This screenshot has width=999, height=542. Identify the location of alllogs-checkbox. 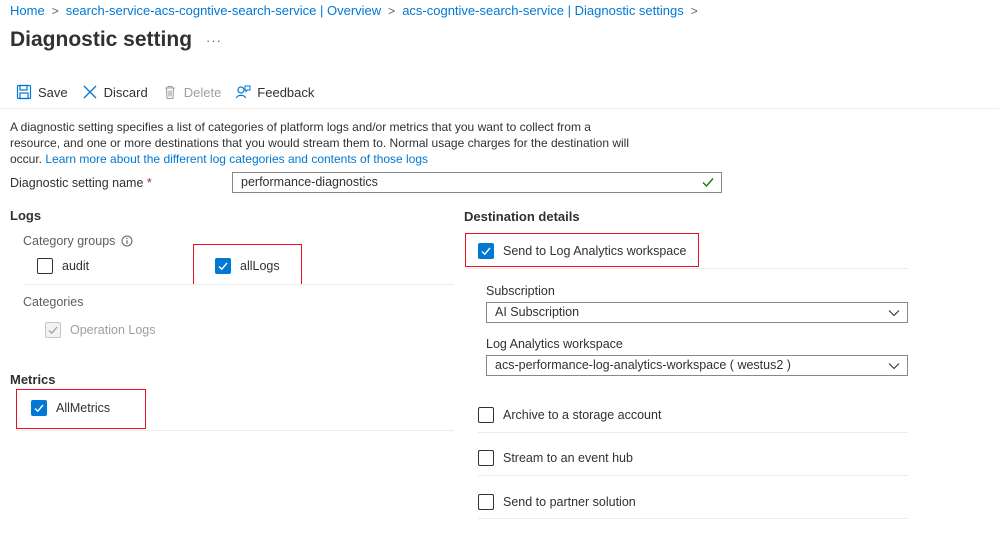
(223, 266).